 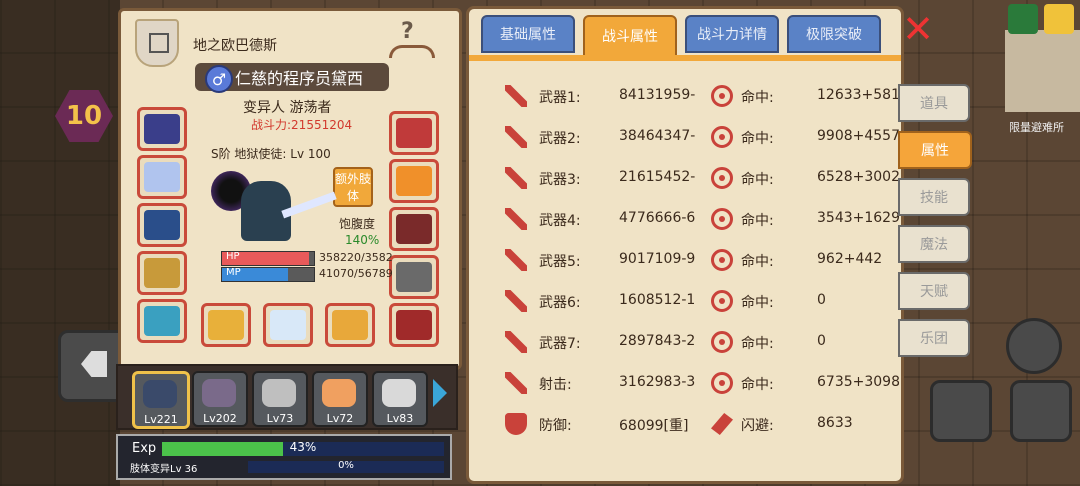 What do you see at coordinates (412, 41) in the screenshot?
I see `wardrobe-hanger-icon` at bounding box center [412, 41].